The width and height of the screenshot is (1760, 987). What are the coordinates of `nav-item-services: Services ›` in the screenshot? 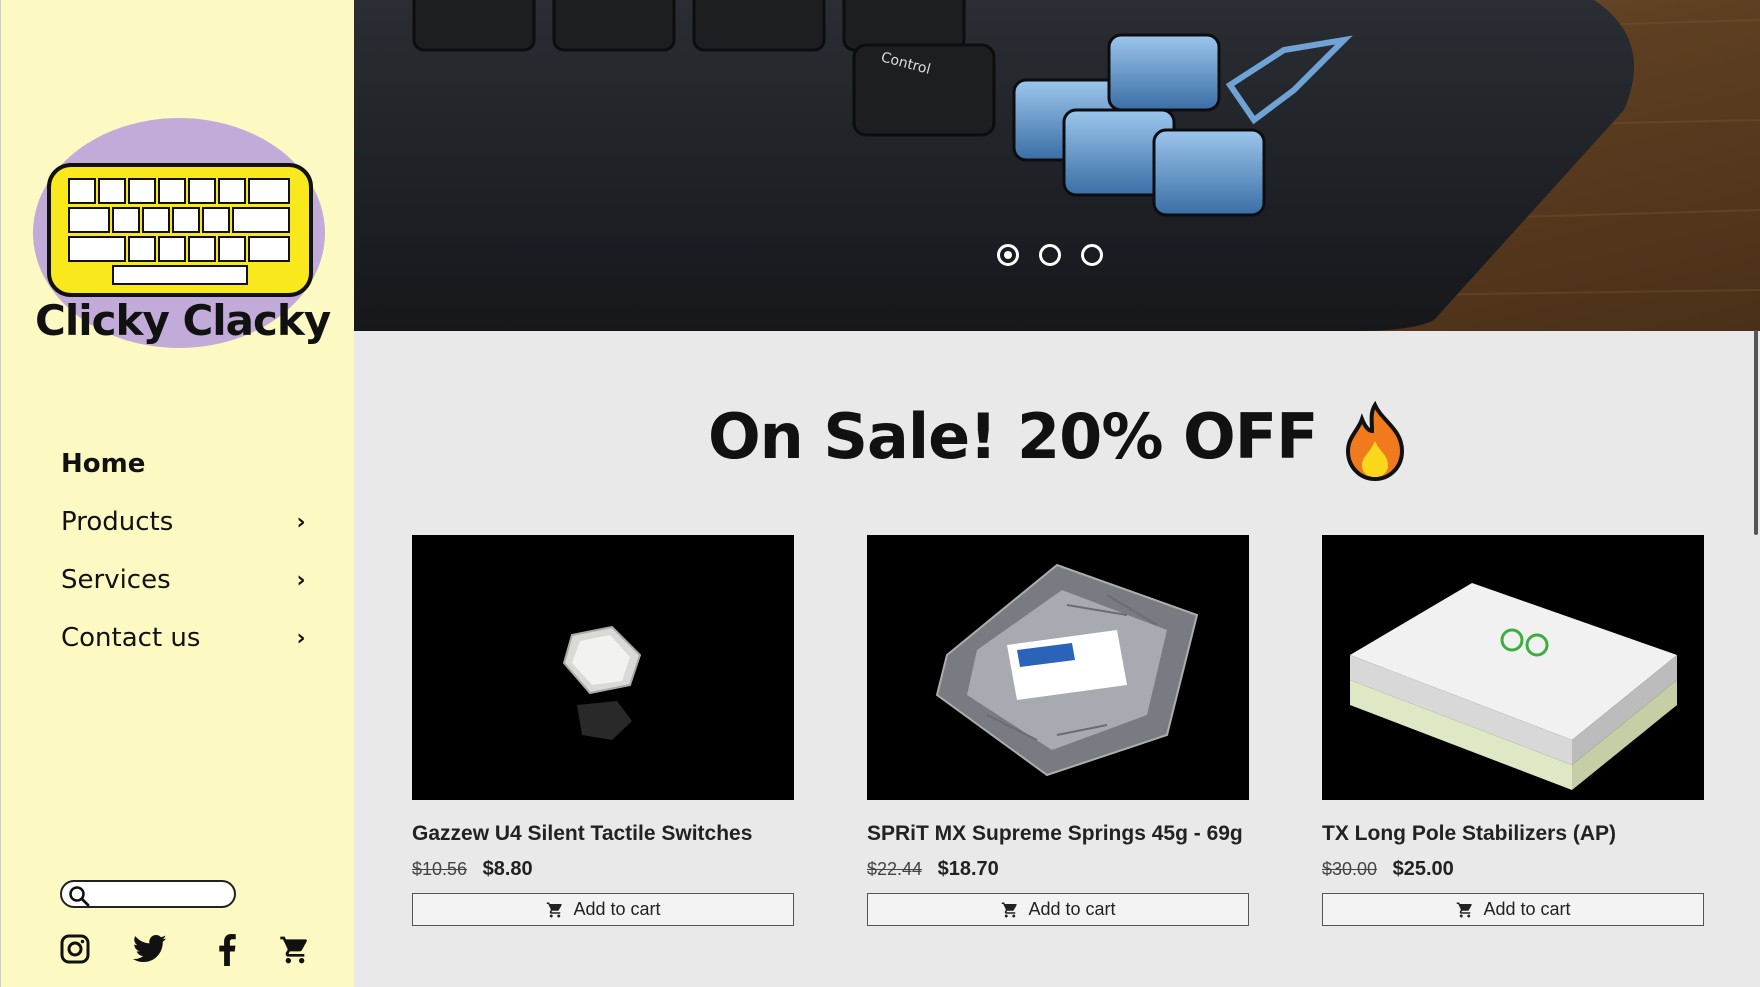 It's located at (186, 580).